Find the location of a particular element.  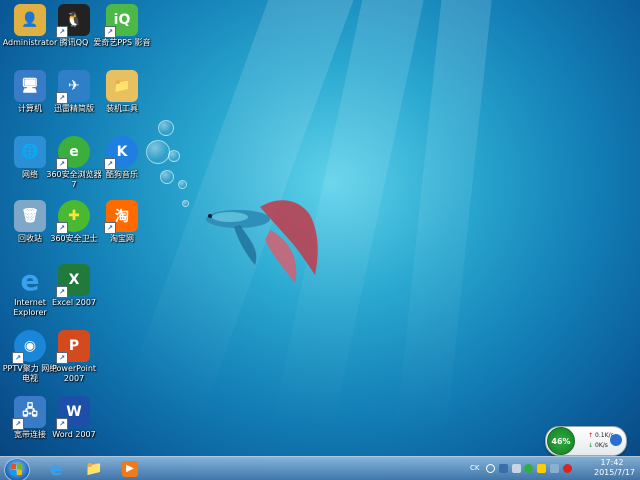

desktop-icon-powerpoint: P ↗ PowerPoint 2007 is located at coordinates (74, 357).